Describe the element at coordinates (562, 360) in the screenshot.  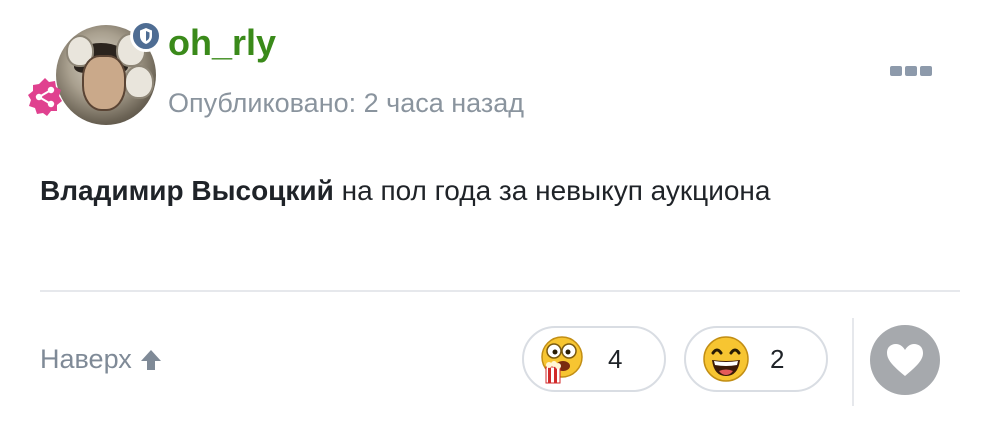
I see `popcorn-eyes-emoji-icon` at that location.